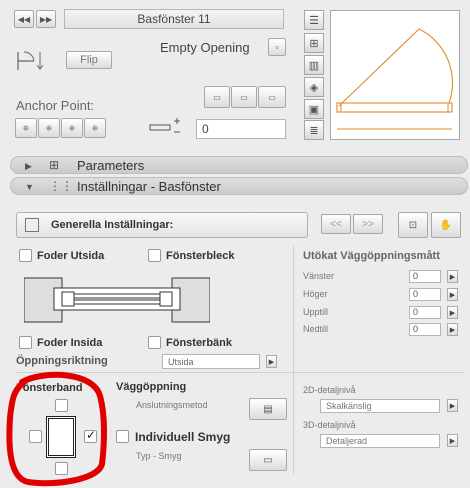 Image resolution: width=470 pixels, height=488 pixels. Describe the element at coordinates (452, 294) in the screenshot. I see `hoger-arrow-button: ▶` at that location.